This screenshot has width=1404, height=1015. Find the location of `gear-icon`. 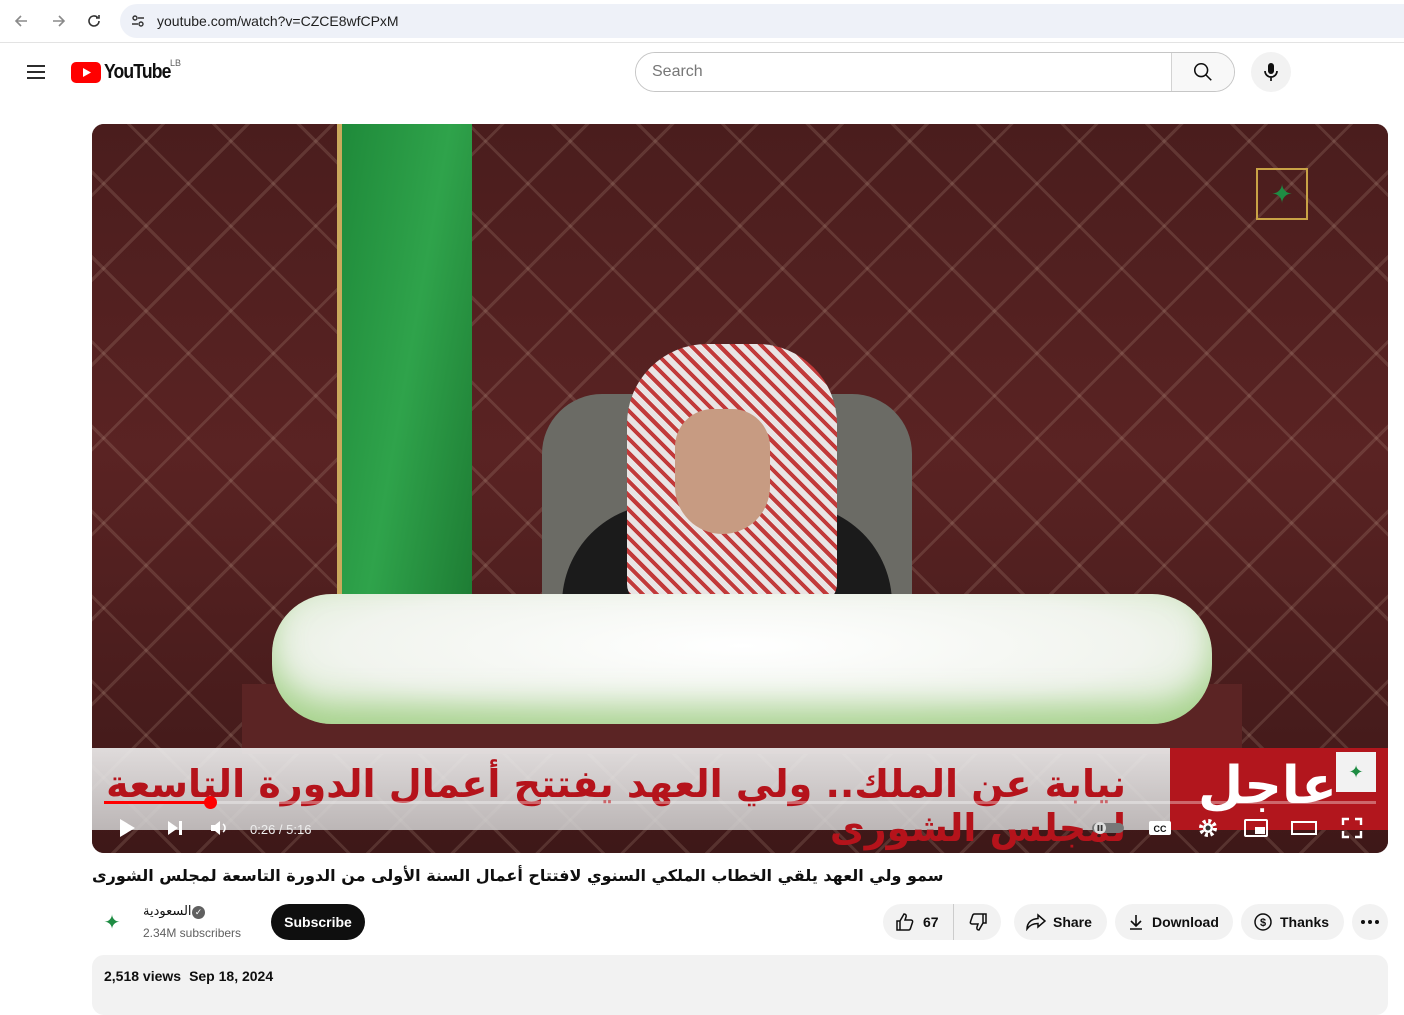

gear-icon is located at coordinates (1208, 828).